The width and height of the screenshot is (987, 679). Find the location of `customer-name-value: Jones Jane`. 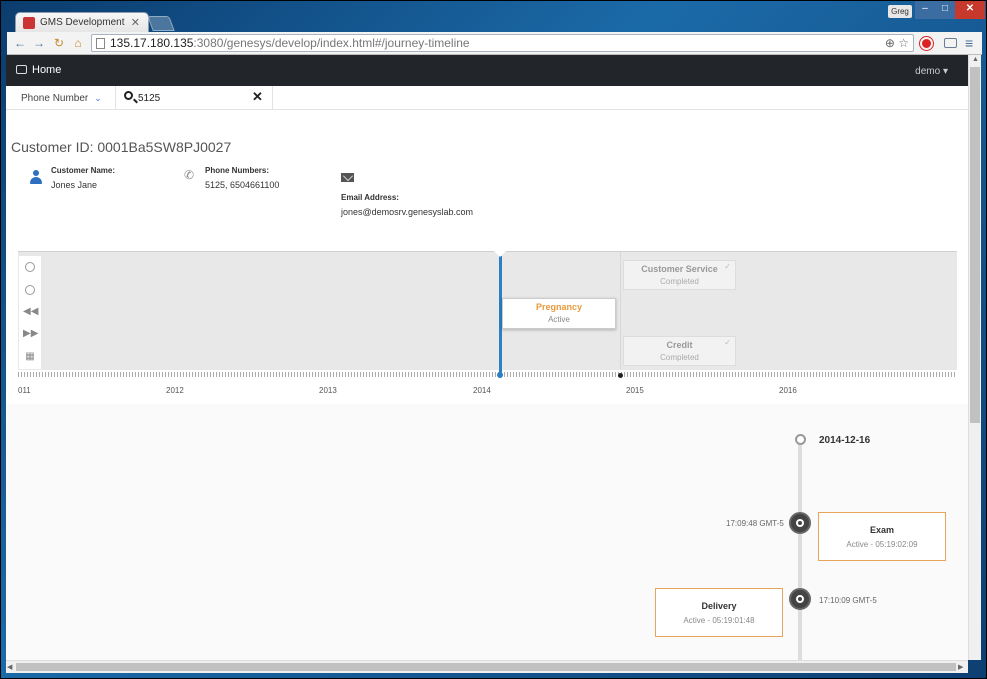

customer-name-value: Jones Jane is located at coordinates (74, 185).